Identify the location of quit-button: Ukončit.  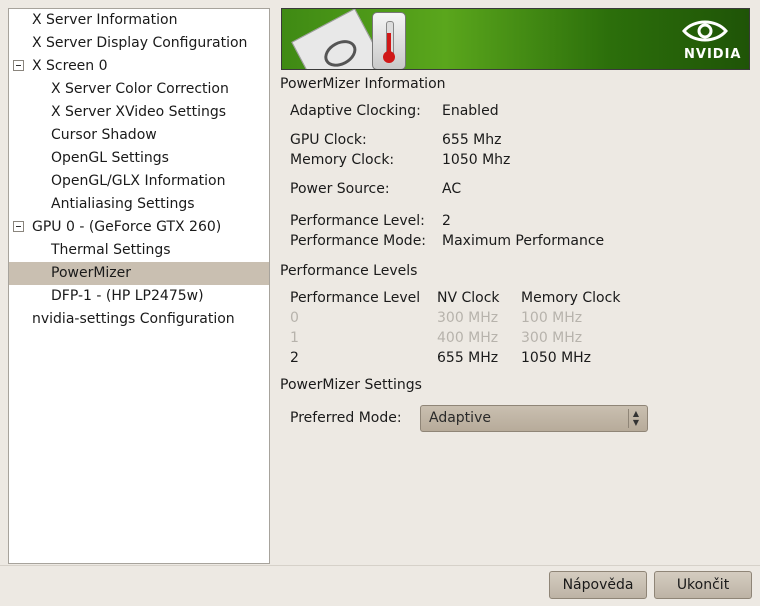
(703, 585).